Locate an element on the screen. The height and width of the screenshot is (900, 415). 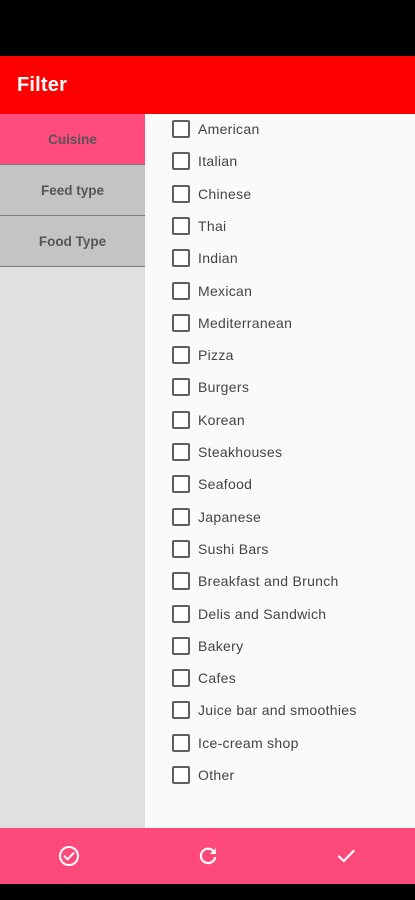
option-label: American is located at coordinates (229, 129).